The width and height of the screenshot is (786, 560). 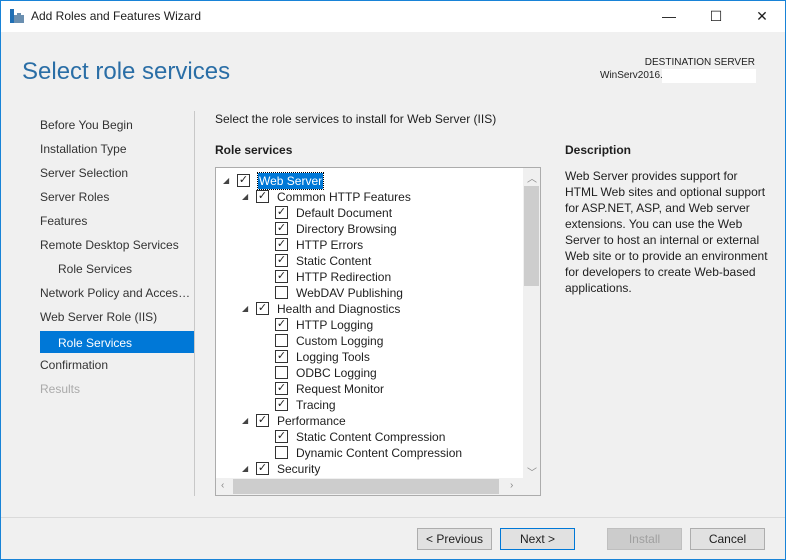 I want to click on horizontal-scrollbar: ‹ ›, so click(x=369, y=486).